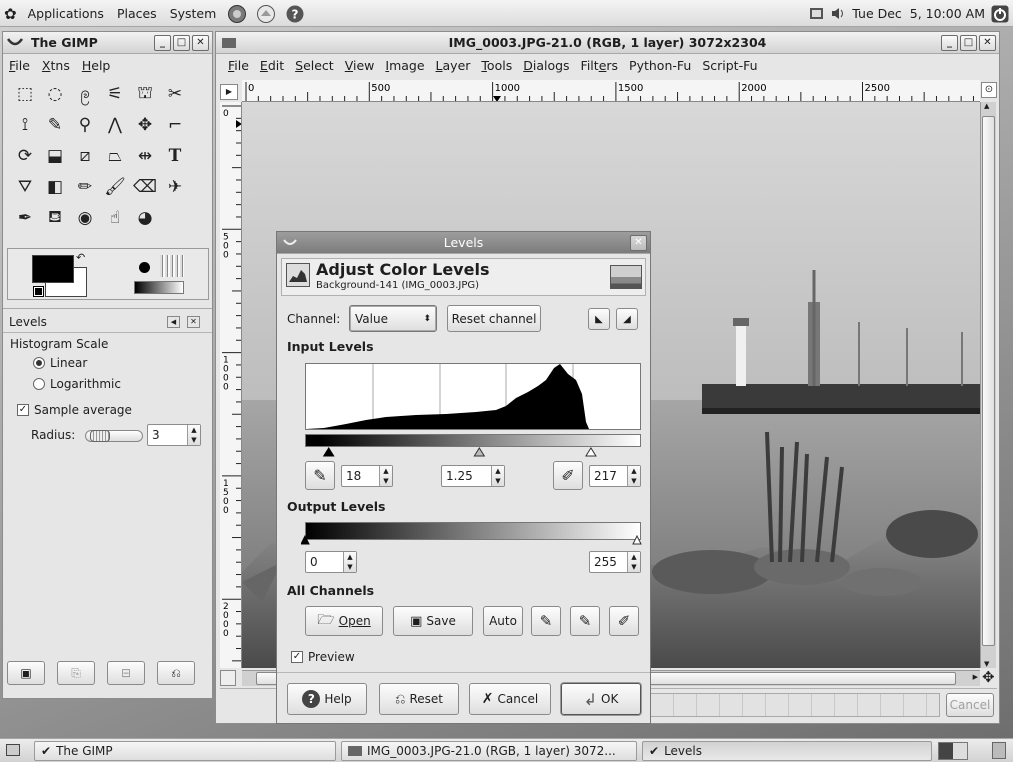 The width and height of the screenshot is (1013, 762). What do you see at coordinates (55, 218) in the screenshot?
I see `clone-tool-icon: ⛾` at bounding box center [55, 218].